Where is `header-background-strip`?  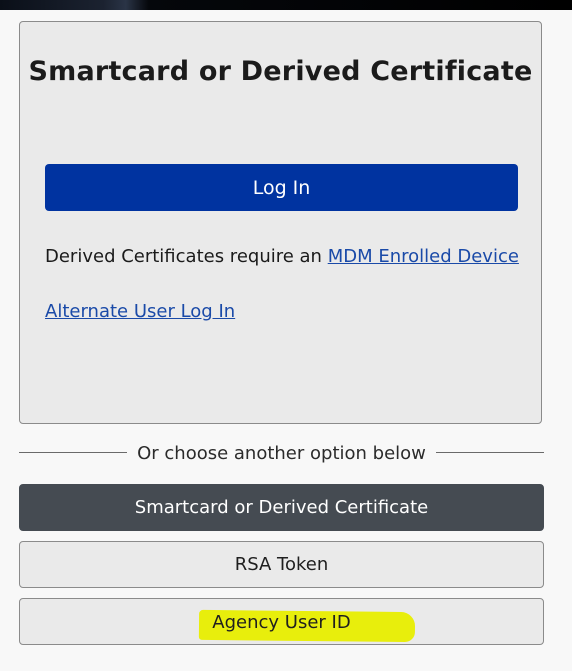 header-background-strip is located at coordinates (286, 5).